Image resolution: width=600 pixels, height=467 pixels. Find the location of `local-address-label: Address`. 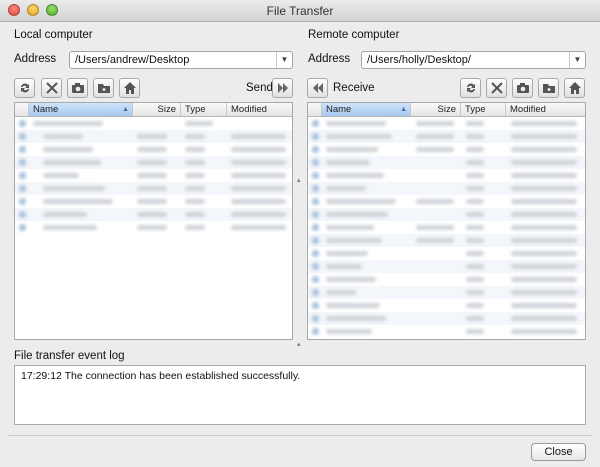

local-address-label: Address is located at coordinates (35, 59).